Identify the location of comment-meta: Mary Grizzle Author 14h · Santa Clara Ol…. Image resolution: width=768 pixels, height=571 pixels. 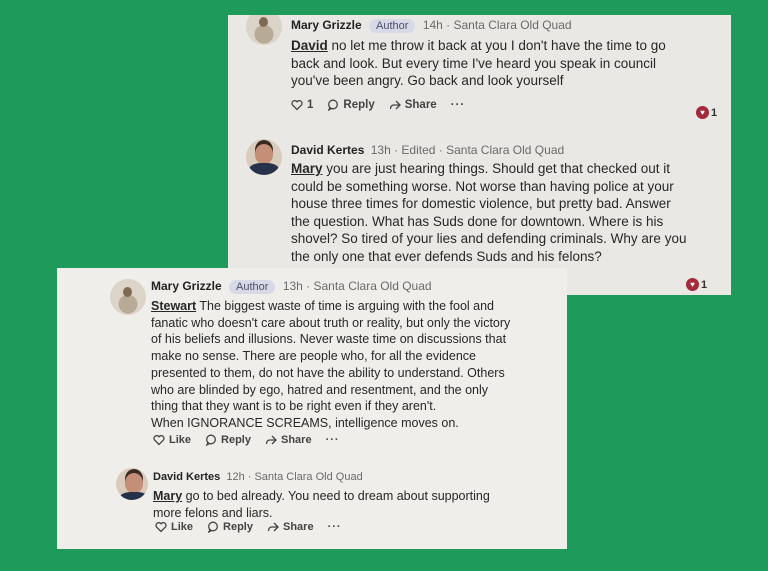
(431, 25).